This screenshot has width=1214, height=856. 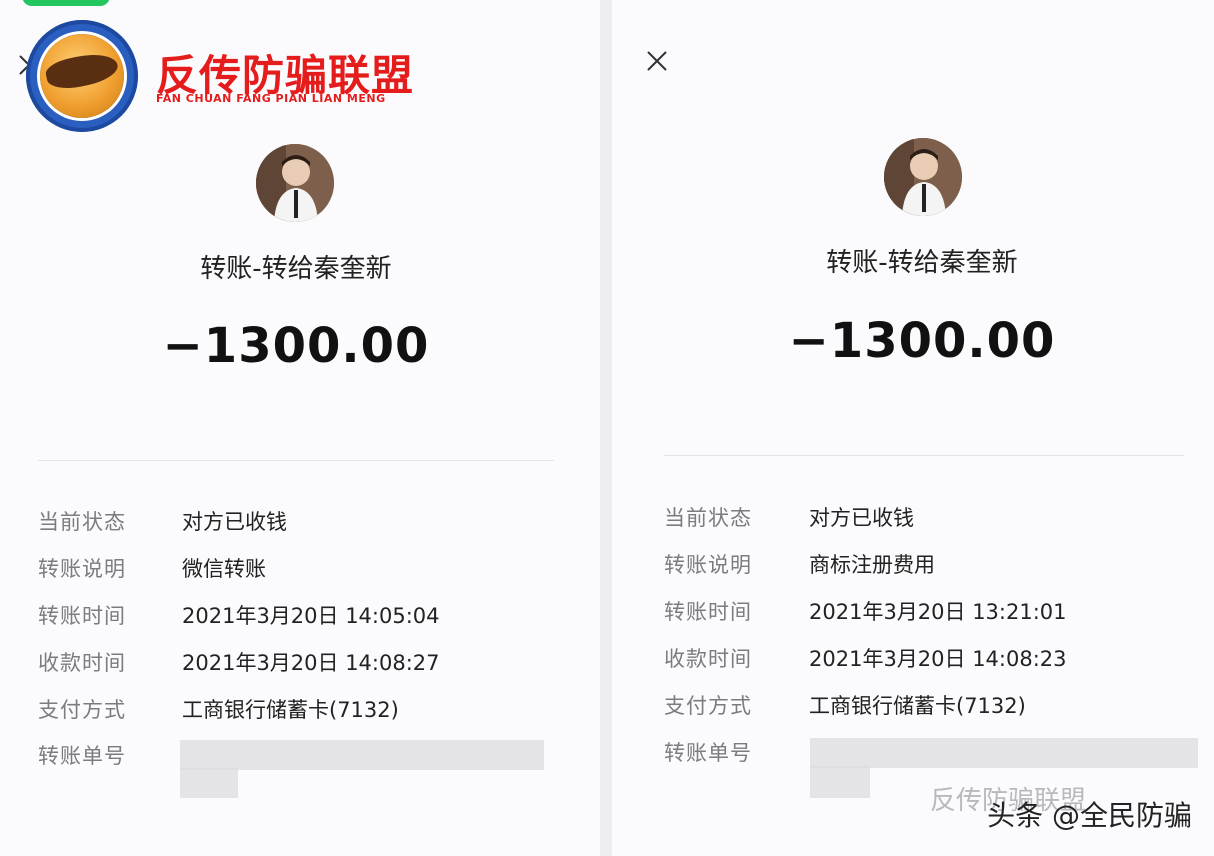 What do you see at coordinates (66, 3) in the screenshot?
I see `status-bar-indicator` at bounding box center [66, 3].